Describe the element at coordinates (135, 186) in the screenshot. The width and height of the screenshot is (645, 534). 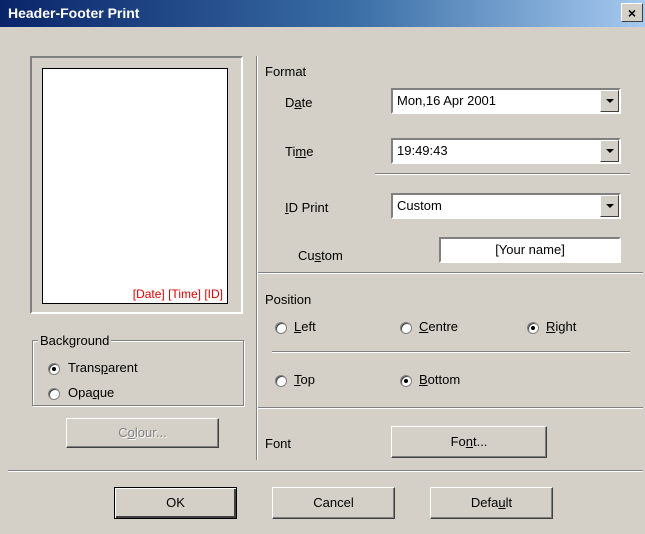
I see `preview-page: [Date] [Time] [ID]` at that location.